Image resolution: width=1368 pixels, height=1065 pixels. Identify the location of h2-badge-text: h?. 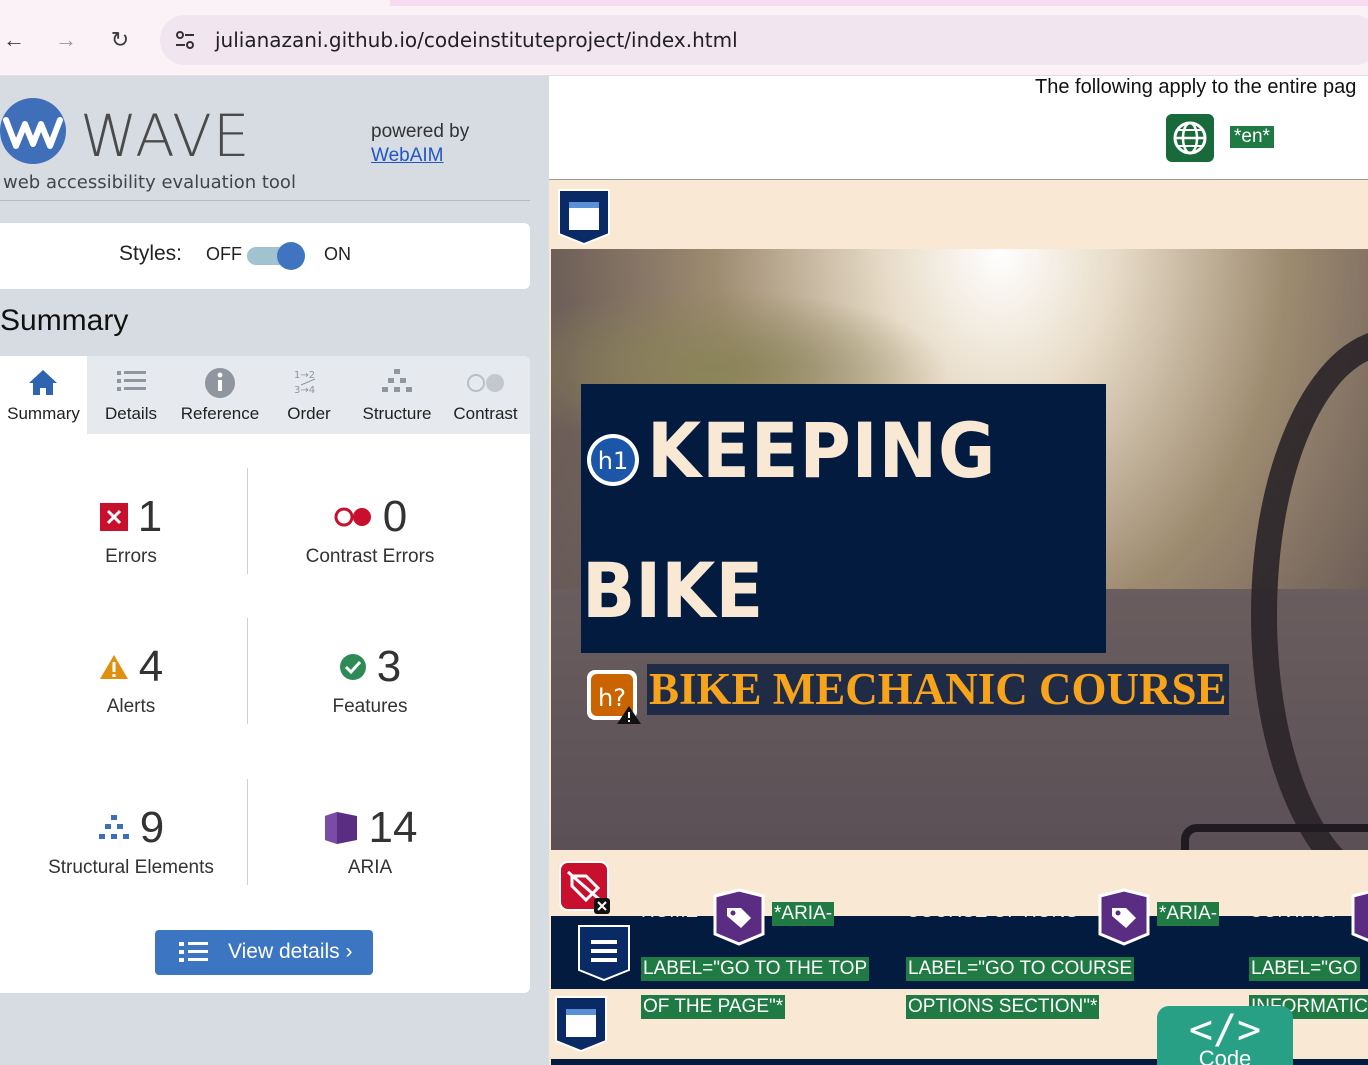
(612, 698).